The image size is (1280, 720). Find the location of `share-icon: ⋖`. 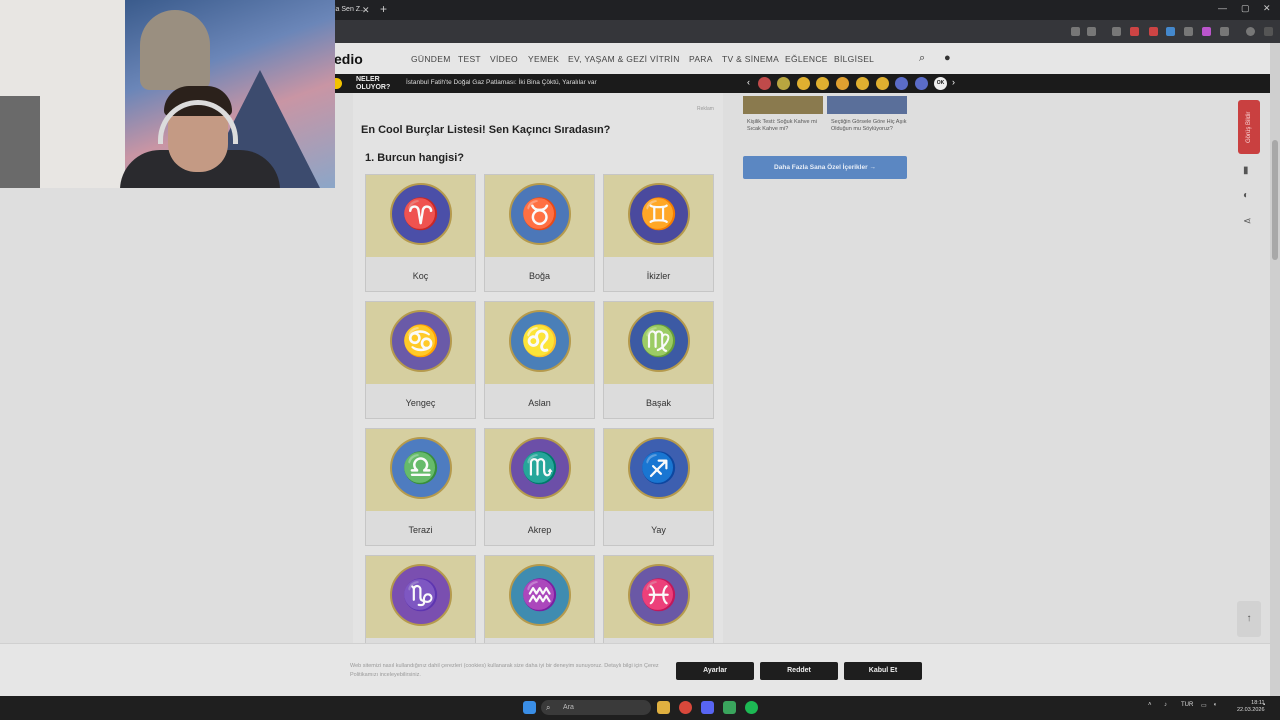

share-icon: ⋖ is located at coordinates (1247, 221).